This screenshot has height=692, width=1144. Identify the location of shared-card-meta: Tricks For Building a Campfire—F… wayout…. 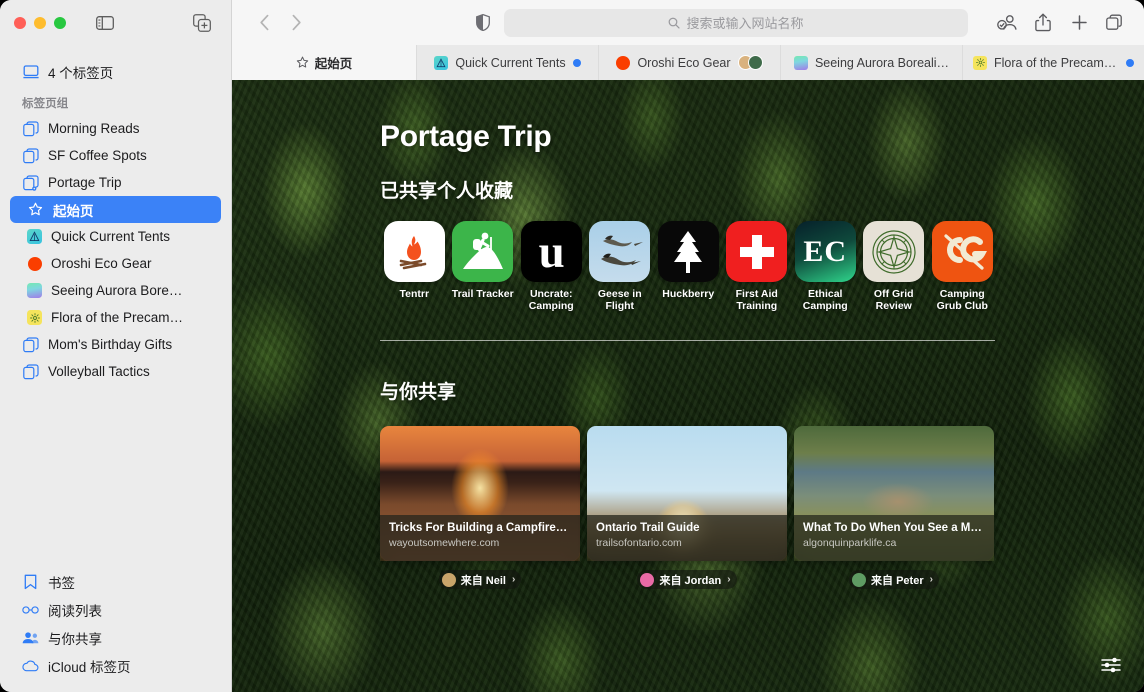
(480, 538).